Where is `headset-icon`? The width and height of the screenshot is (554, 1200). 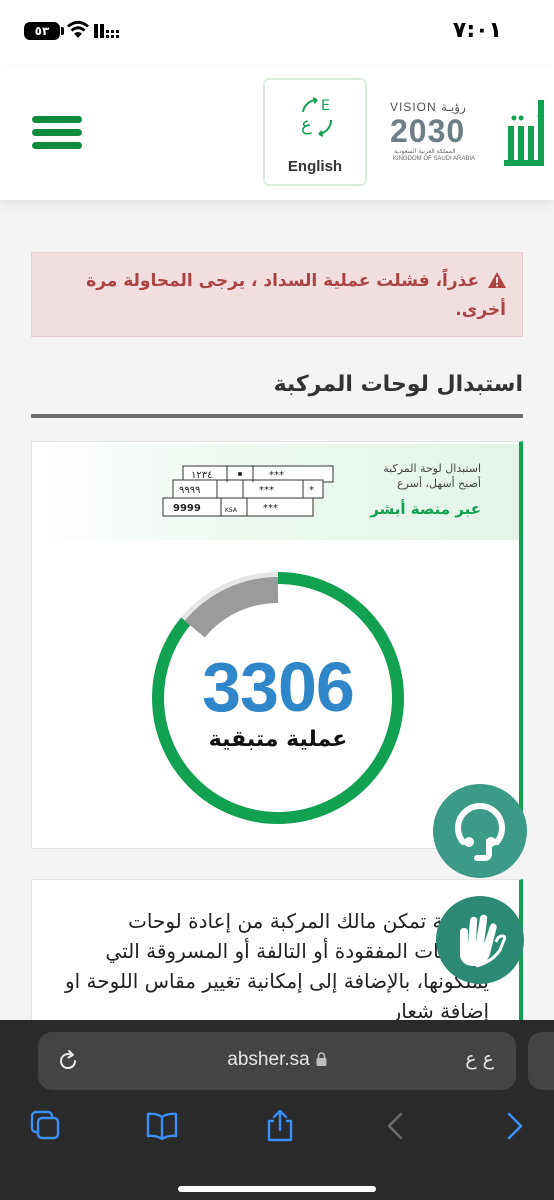
headset-icon is located at coordinates (480, 832).